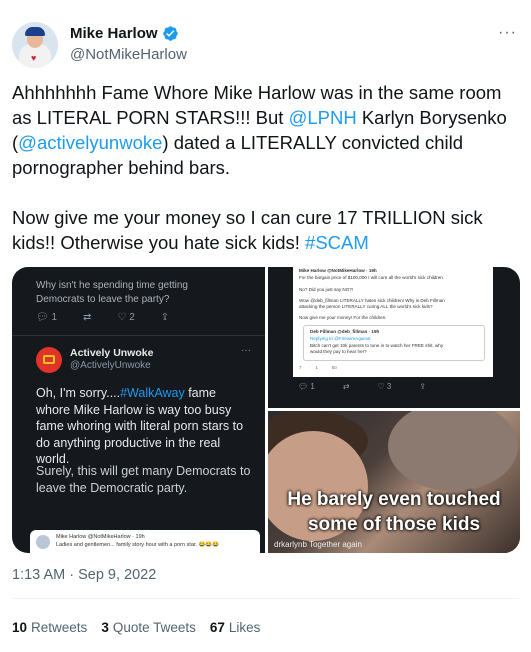 Image resolution: width=531 pixels, height=652 pixels. I want to click on photo-caption: drkarlynb Together again, so click(318, 544).